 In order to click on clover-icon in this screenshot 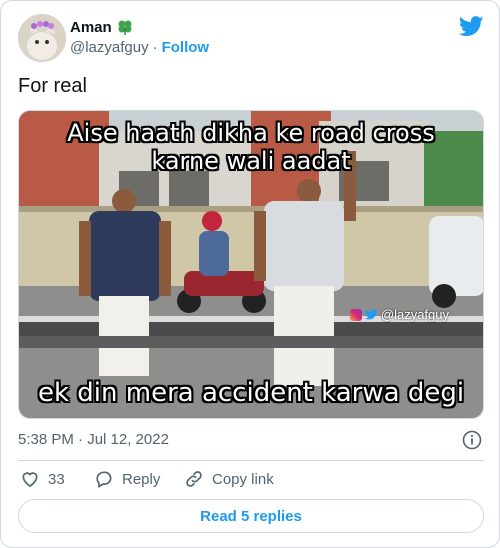, I will do `click(125, 27)`.